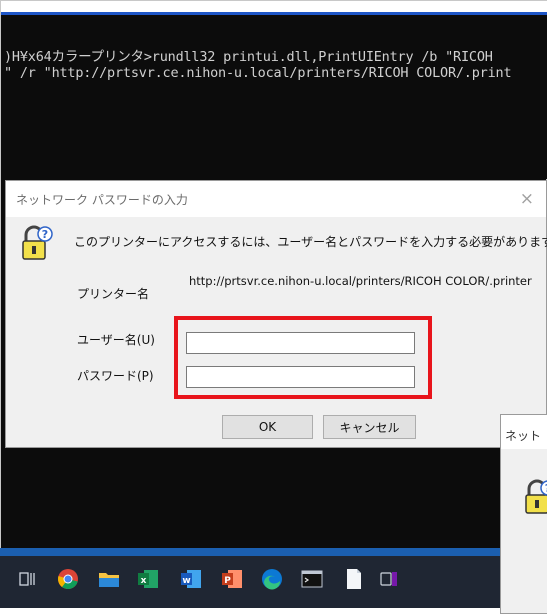 This screenshot has height=614, width=547. Describe the element at coordinates (109, 579) in the screenshot. I see `file-explorer-icon` at that location.